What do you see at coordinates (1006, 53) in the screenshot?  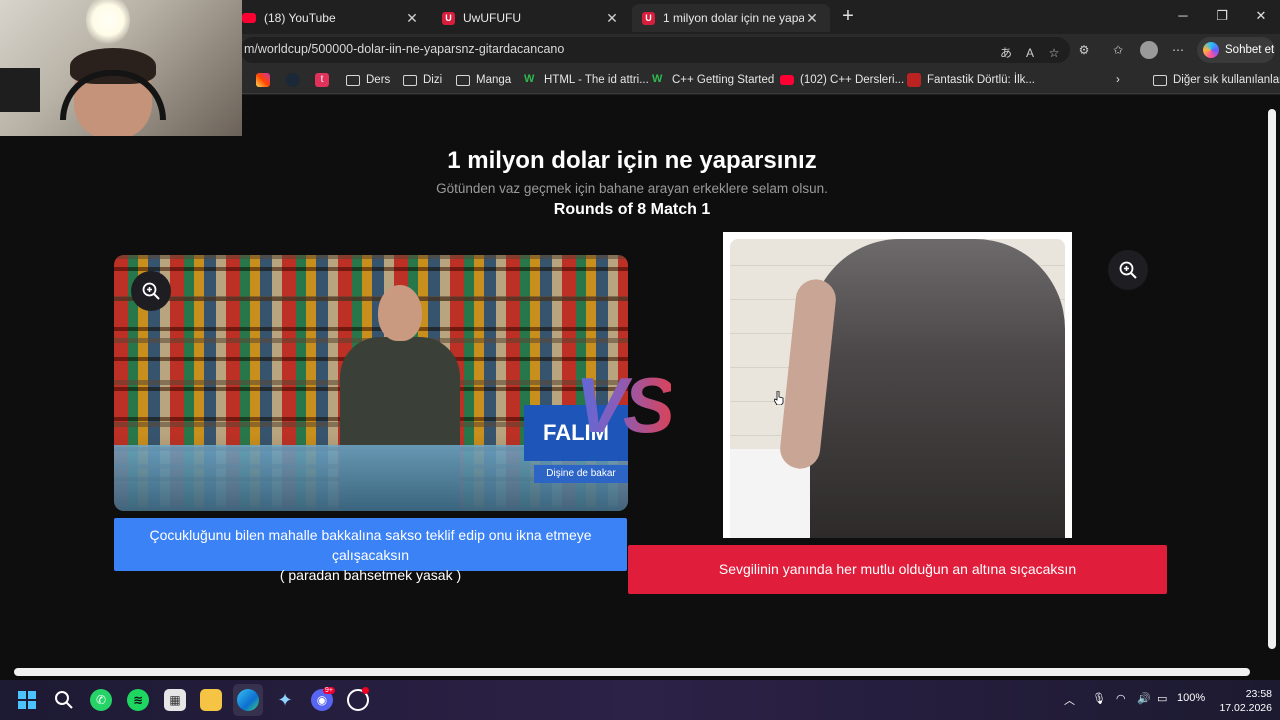 I see `translate-icon: あ` at bounding box center [1006, 53].